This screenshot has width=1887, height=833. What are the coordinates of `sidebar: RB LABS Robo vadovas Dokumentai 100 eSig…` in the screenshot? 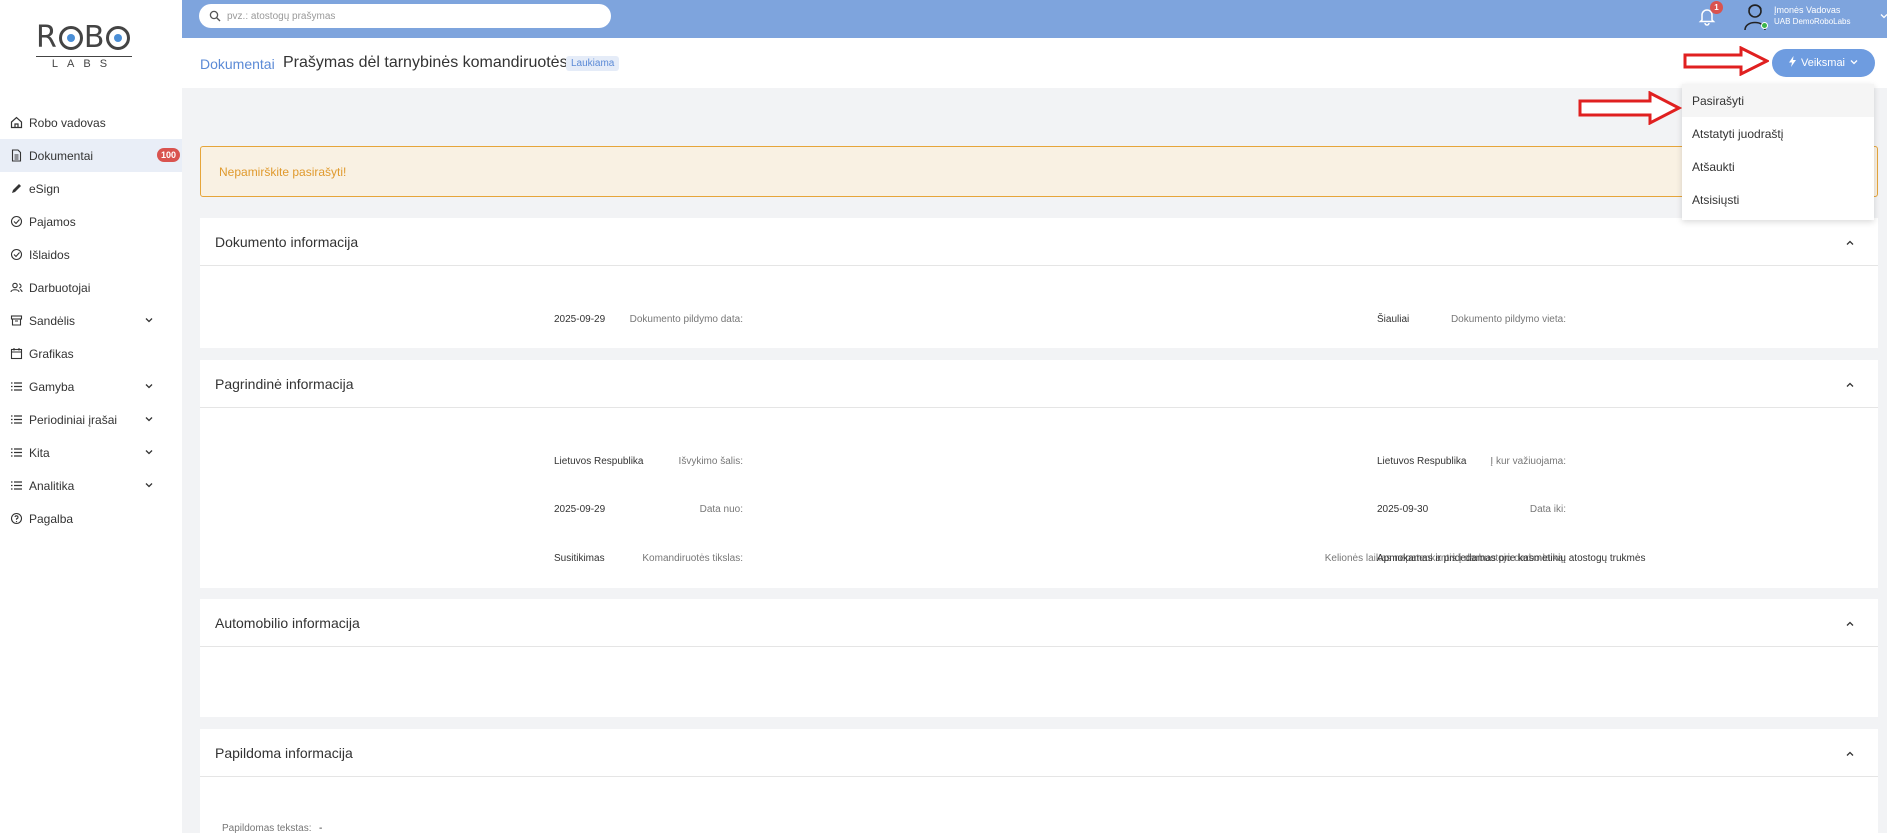 It's located at (91, 416).